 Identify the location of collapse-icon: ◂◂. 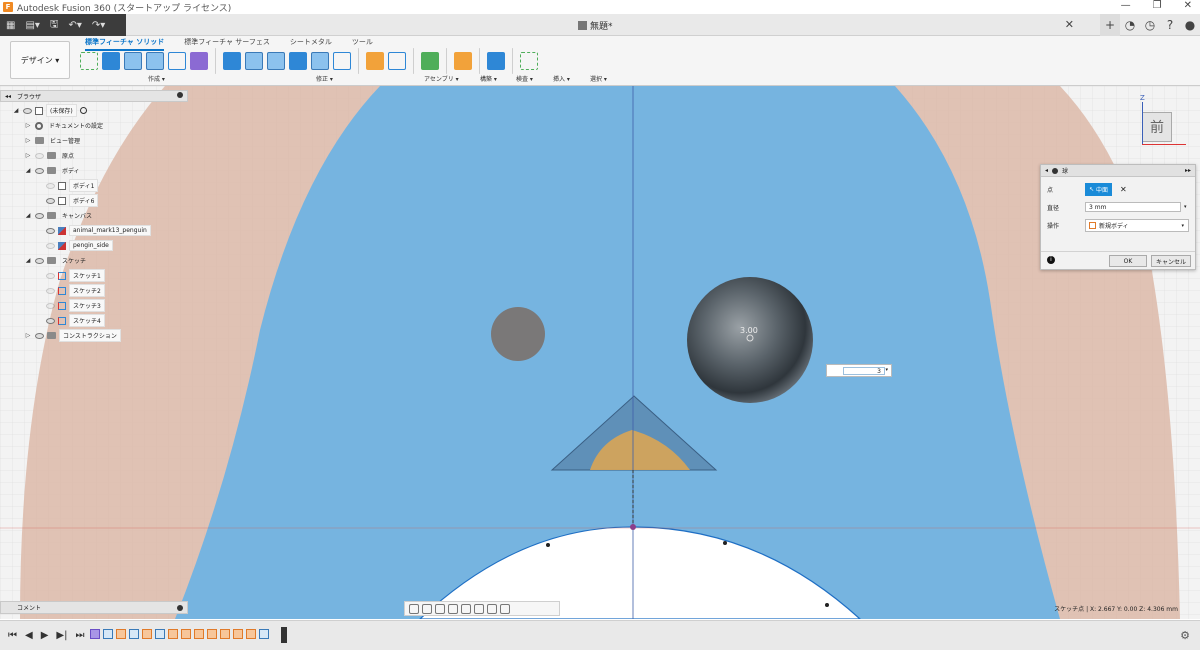
(8, 96).